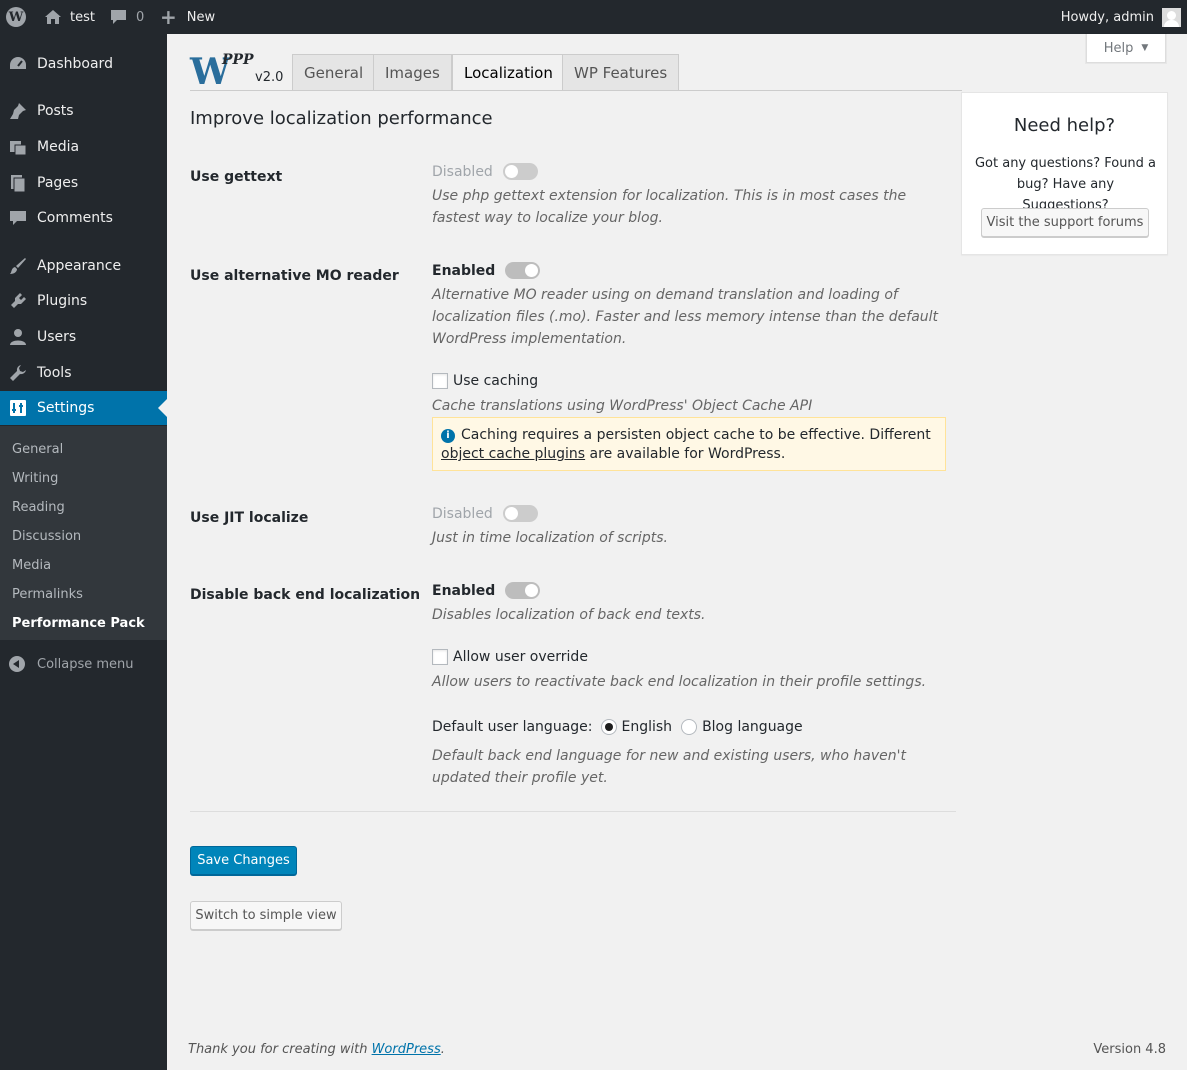  What do you see at coordinates (18, 337) in the screenshot?
I see `user-icon` at bounding box center [18, 337].